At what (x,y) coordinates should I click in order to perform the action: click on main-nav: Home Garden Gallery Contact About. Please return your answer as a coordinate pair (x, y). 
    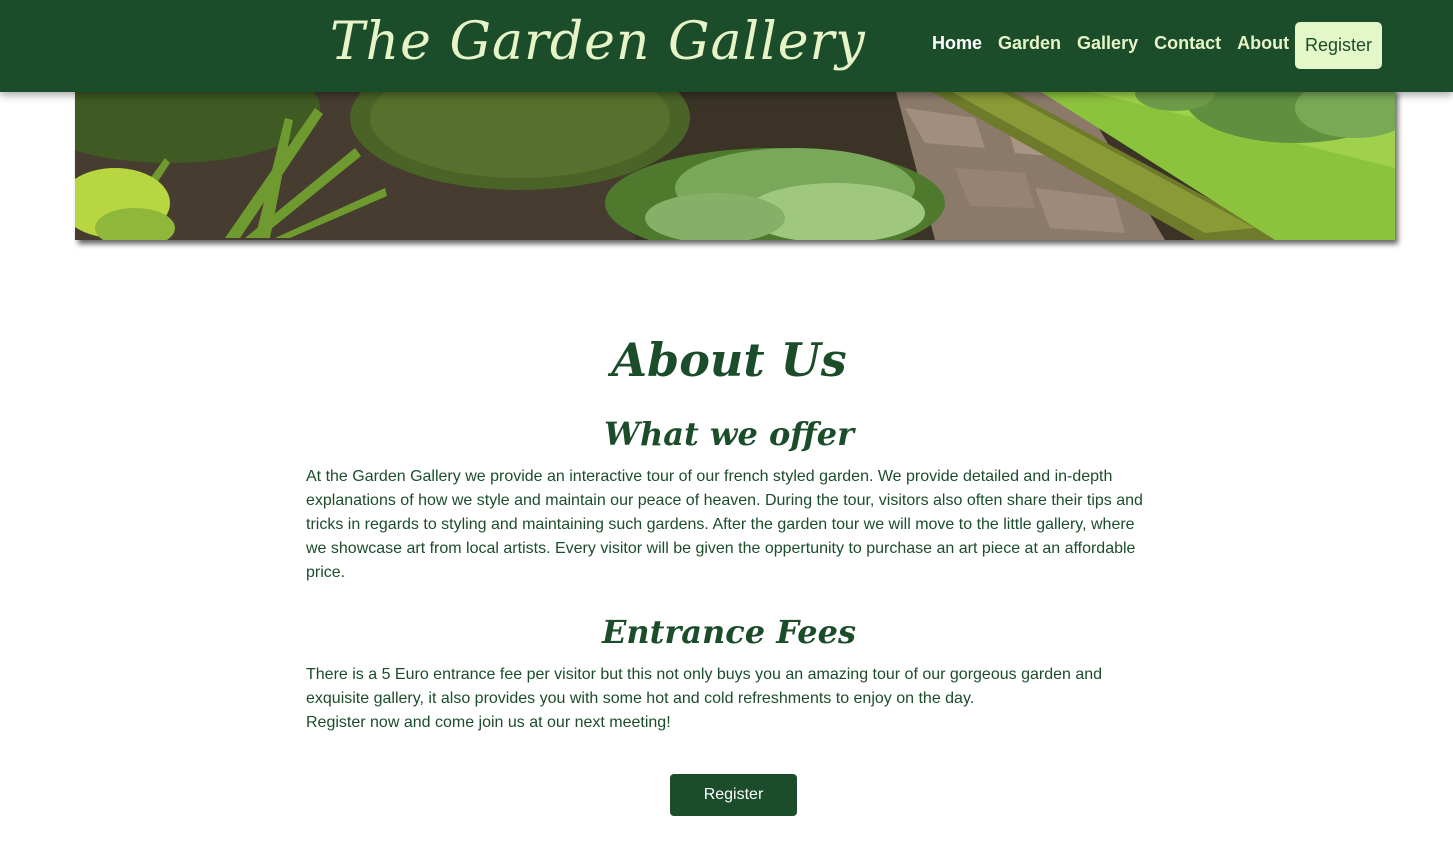
    Looking at the image, I should click on (1118, 43).